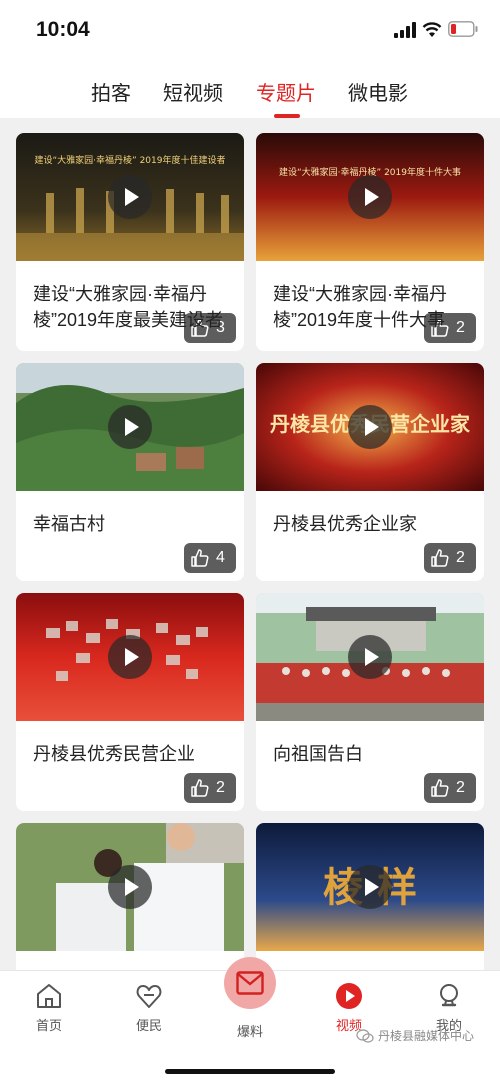 This screenshot has height=1083, width=500. I want to click on video-play-icon, so click(349, 996).